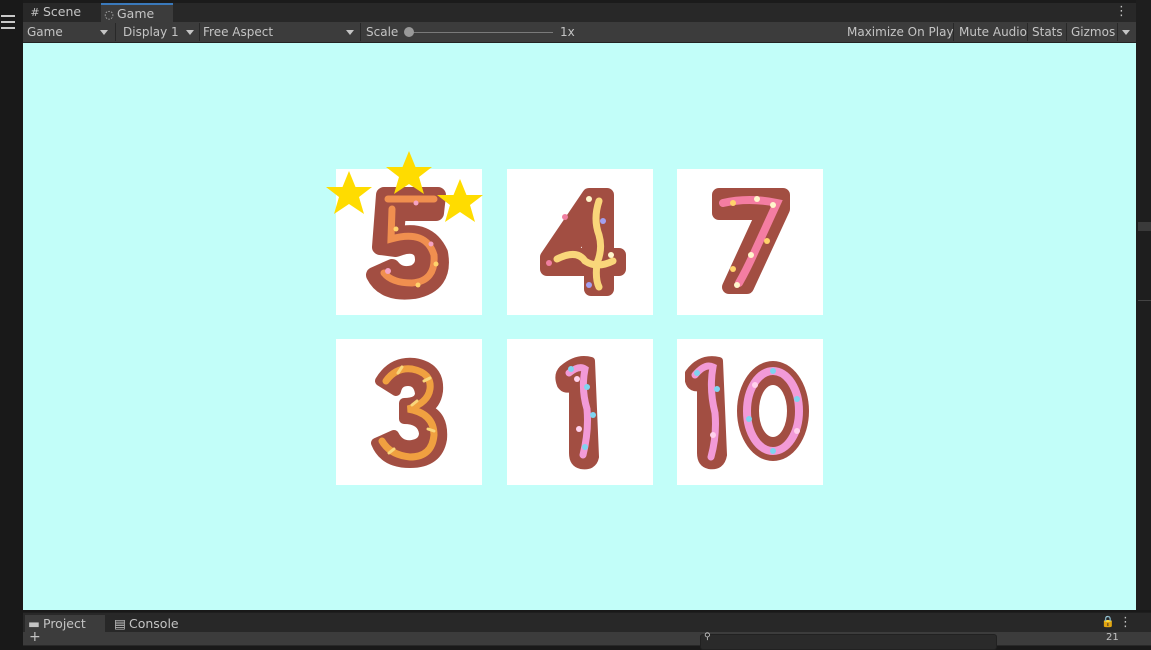  What do you see at coordinates (35, 12) in the screenshot?
I see `grid-icon: #` at bounding box center [35, 12].